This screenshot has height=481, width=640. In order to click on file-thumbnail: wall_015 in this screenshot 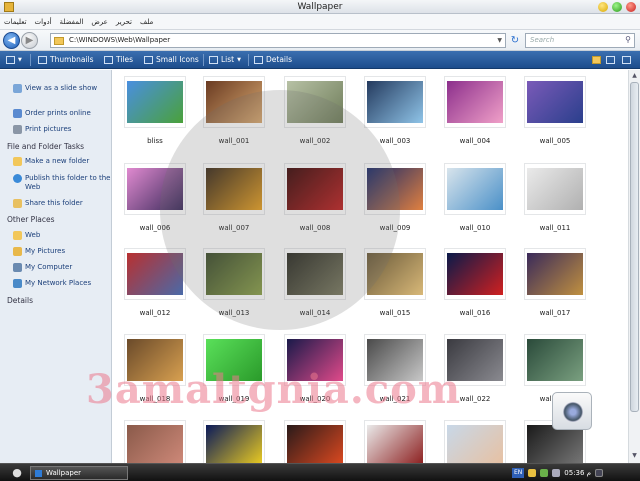, I will do `click(395, 282)`.